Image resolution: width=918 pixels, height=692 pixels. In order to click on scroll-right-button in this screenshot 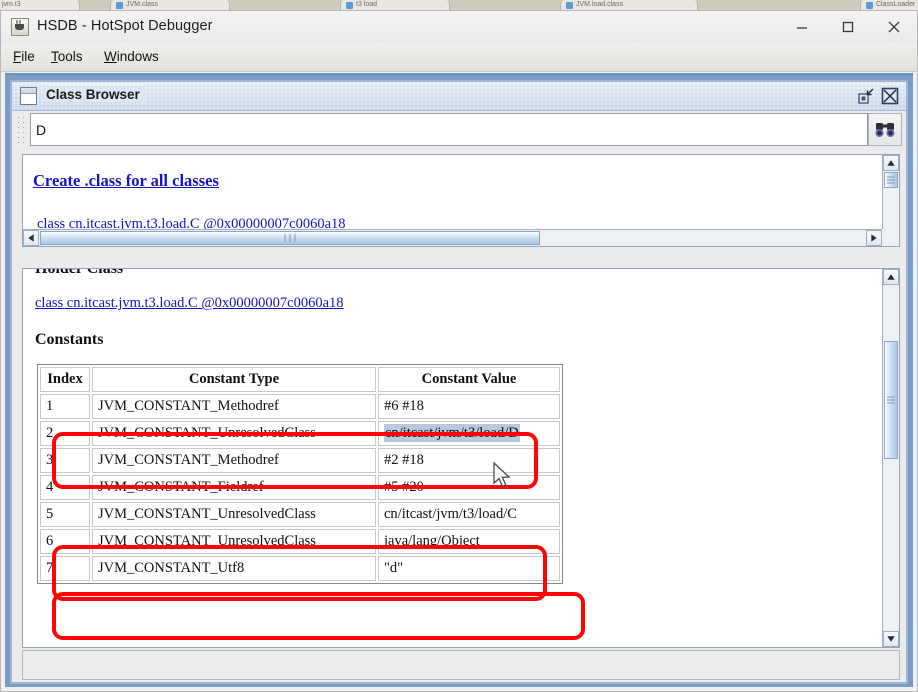, I will do `click(874, 238)`.